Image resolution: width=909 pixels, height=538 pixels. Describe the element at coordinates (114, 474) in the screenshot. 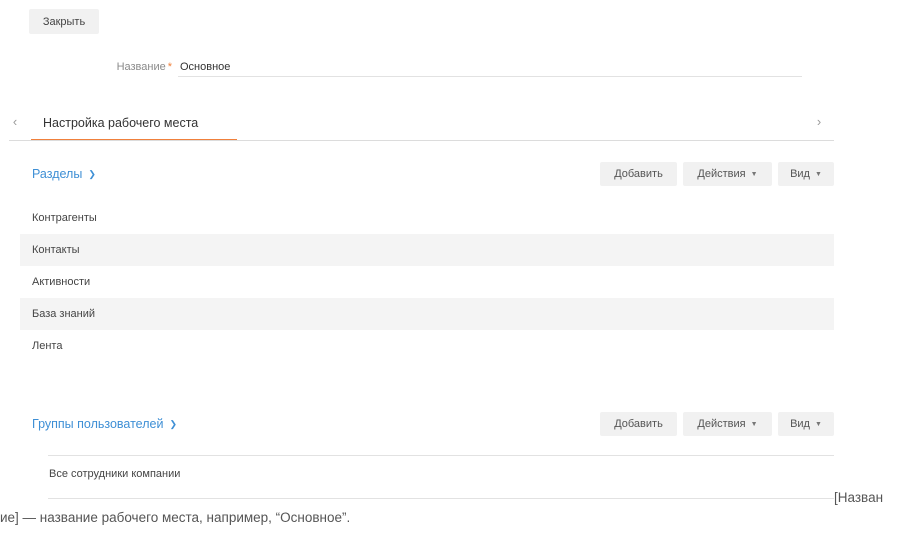

I see `list-item: Все сотрудники компании` at that location.